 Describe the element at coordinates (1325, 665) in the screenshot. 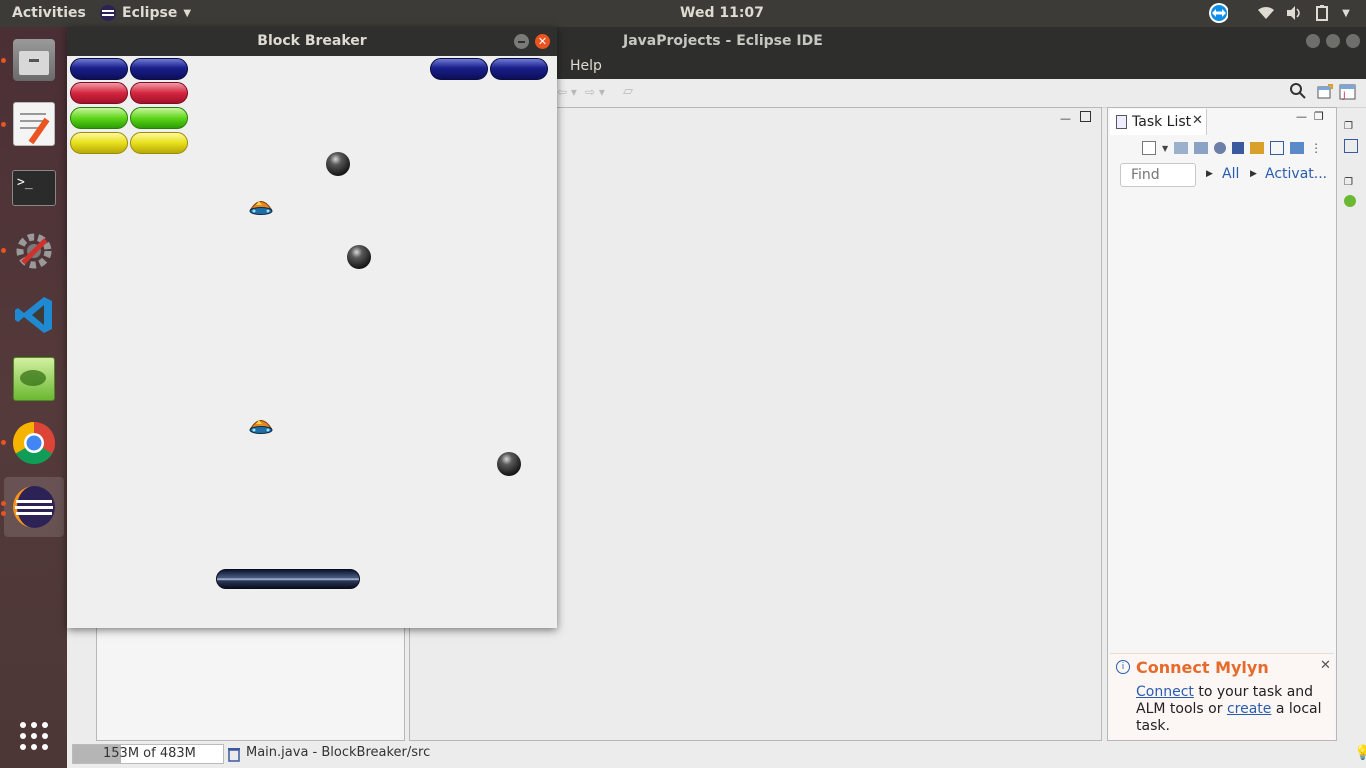

I see `close-mylyn-icon: ✕` at that location.